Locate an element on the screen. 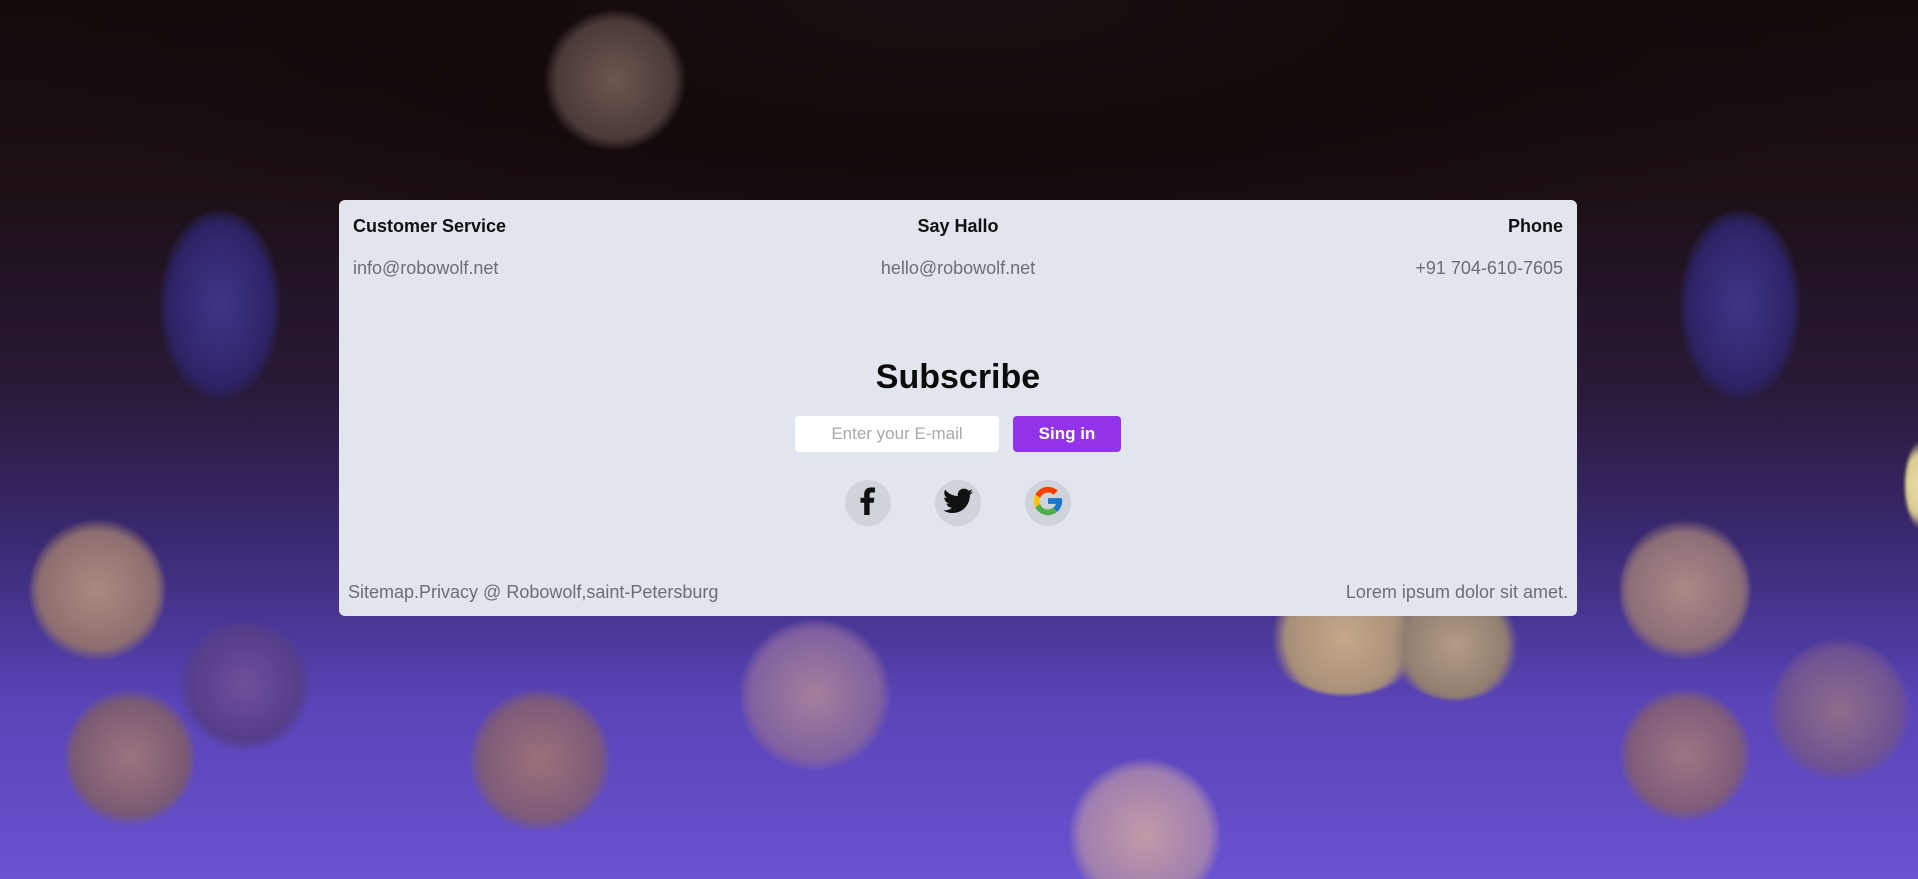 This screenshot has width=1918, height=879. footer-tagline: Lorem ipsum dolor sit amet. is located at coordinates (1456, 592).